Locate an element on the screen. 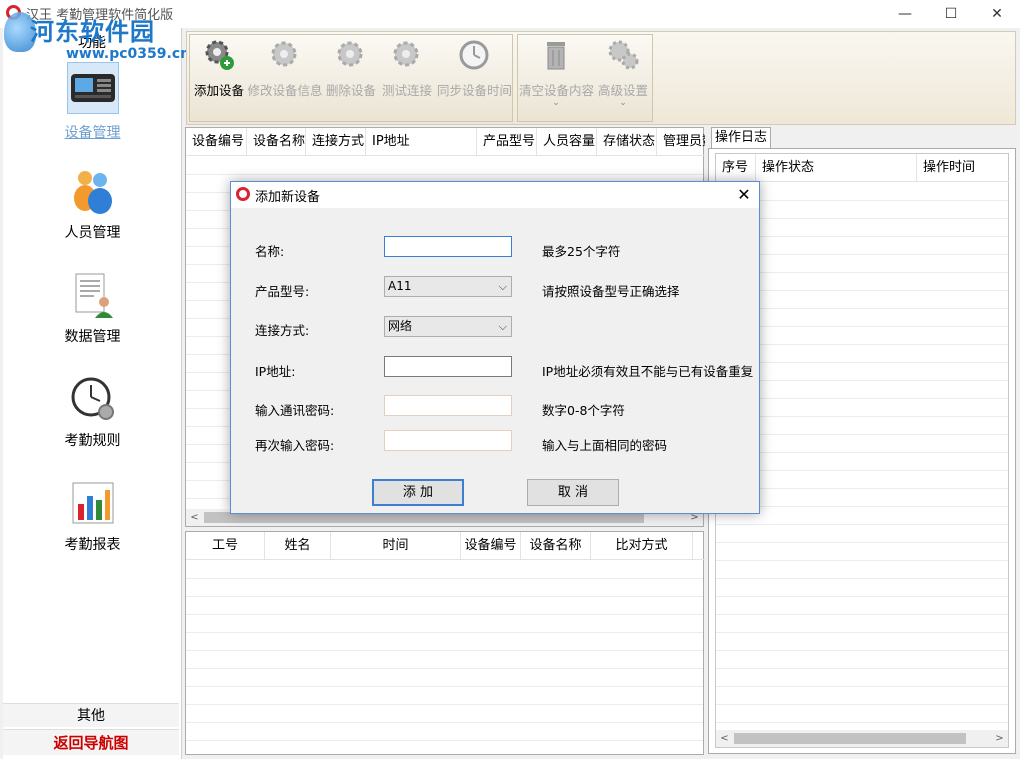  column-header: 存储状态 is located at coordinates (627, 141).